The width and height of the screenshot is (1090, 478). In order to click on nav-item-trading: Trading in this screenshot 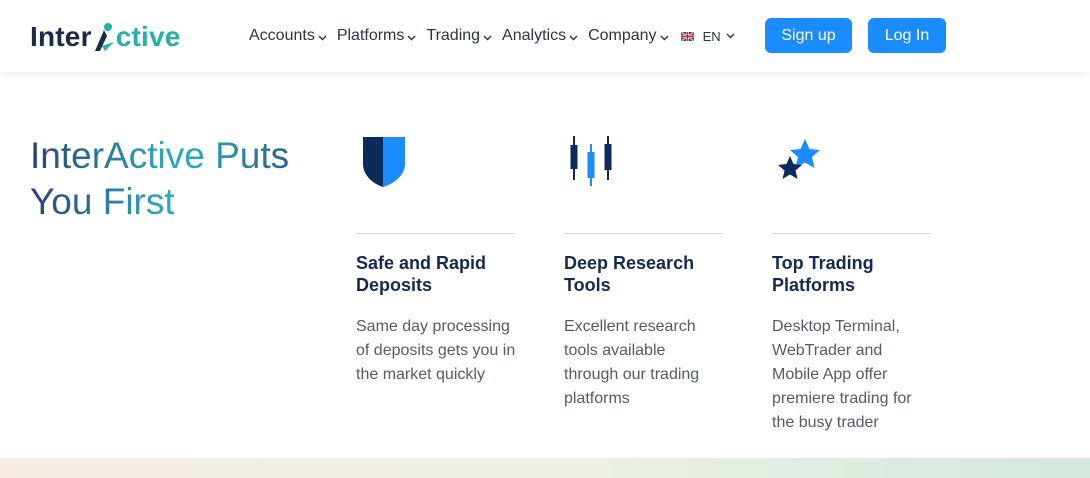, I will do `click(459, 36)`.